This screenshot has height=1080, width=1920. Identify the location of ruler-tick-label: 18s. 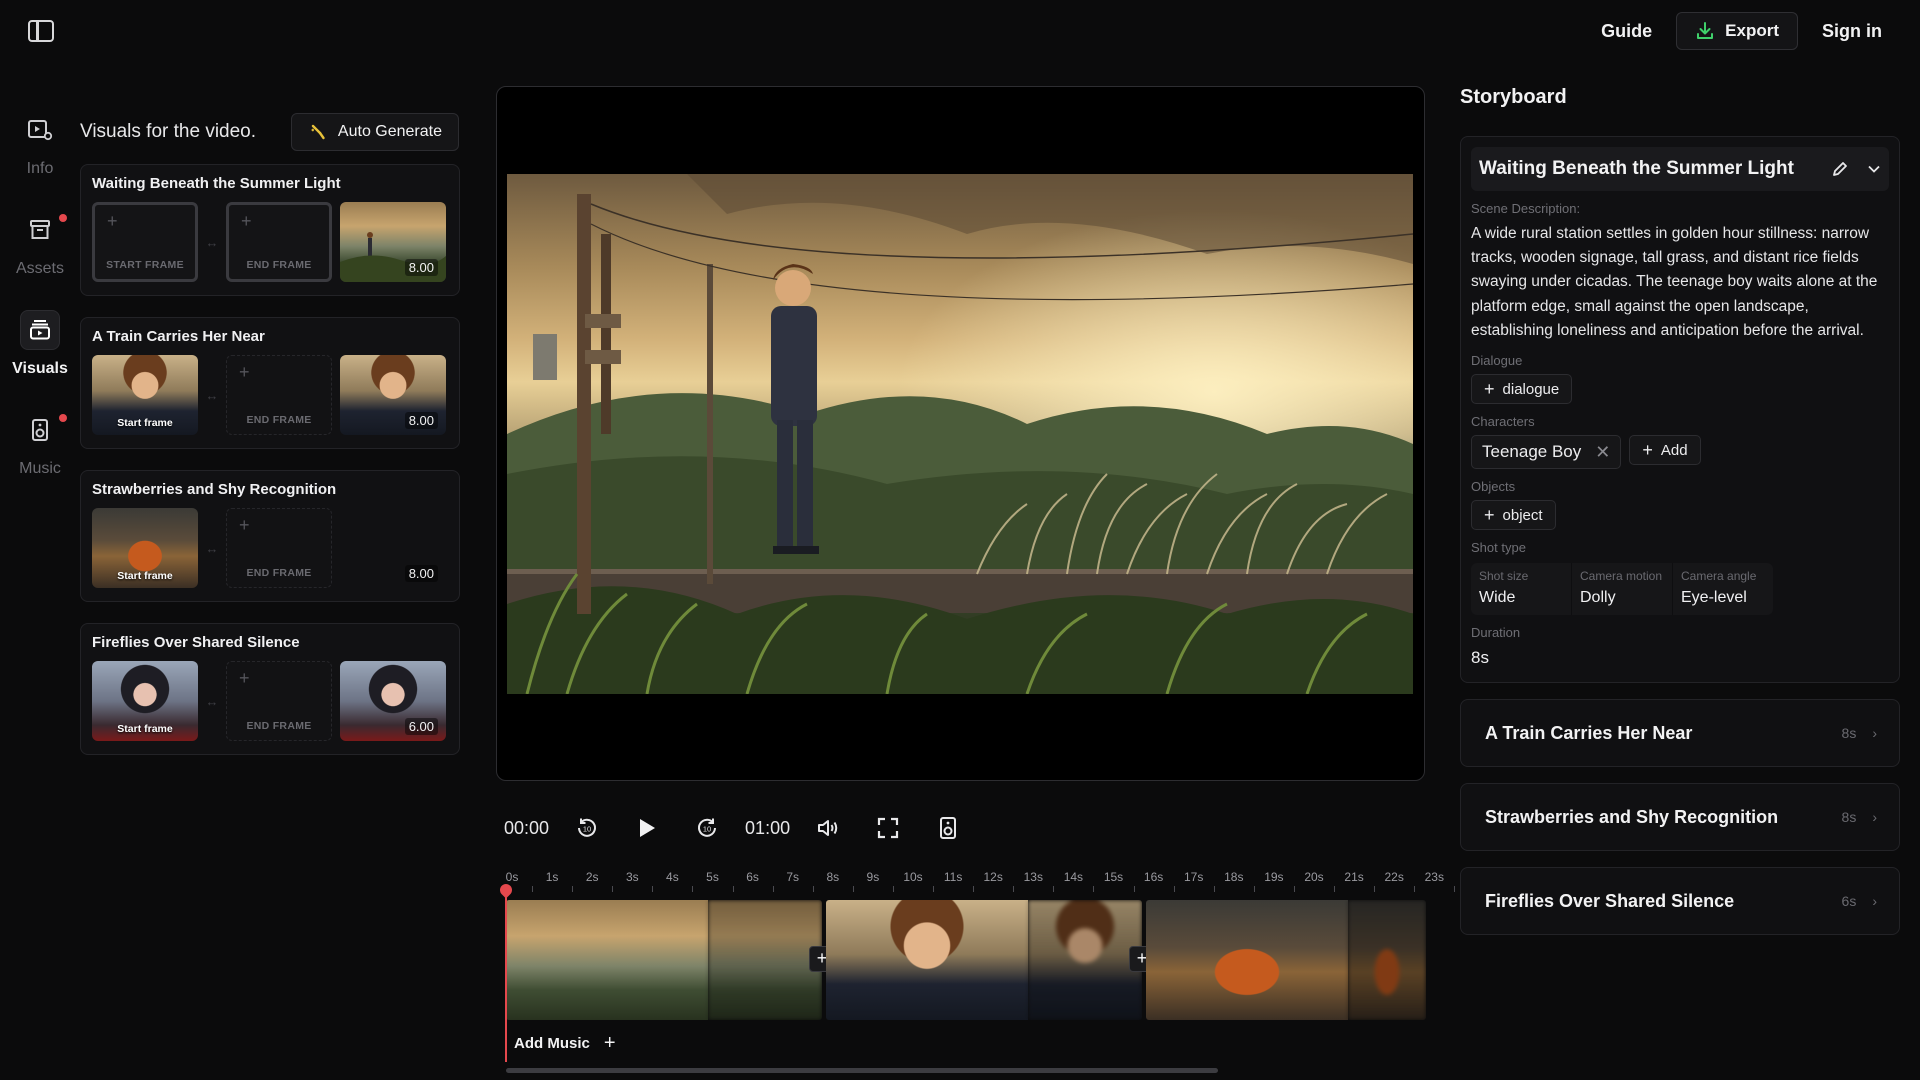
(1234, 877).